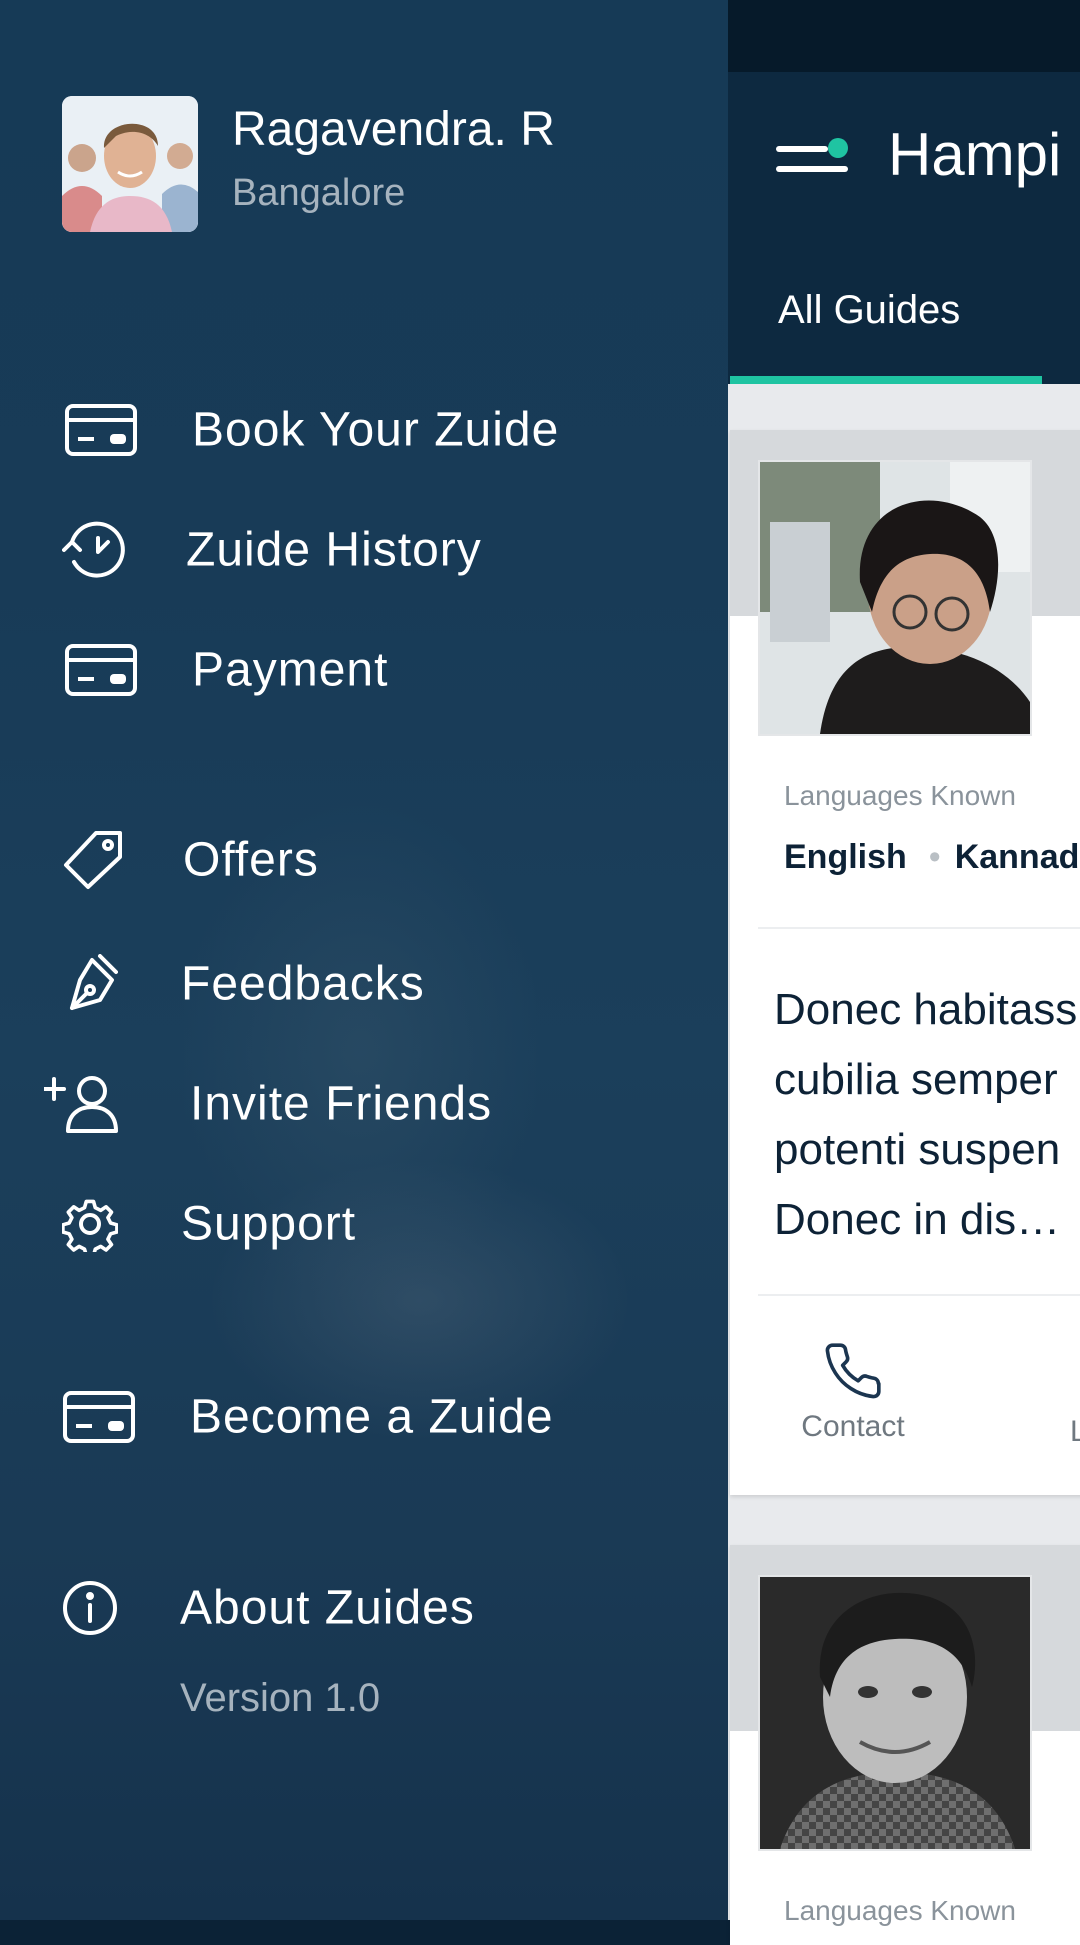  Describe the element at coordinates (810, 160) in the screenshot. I see `menu-button` at that location.